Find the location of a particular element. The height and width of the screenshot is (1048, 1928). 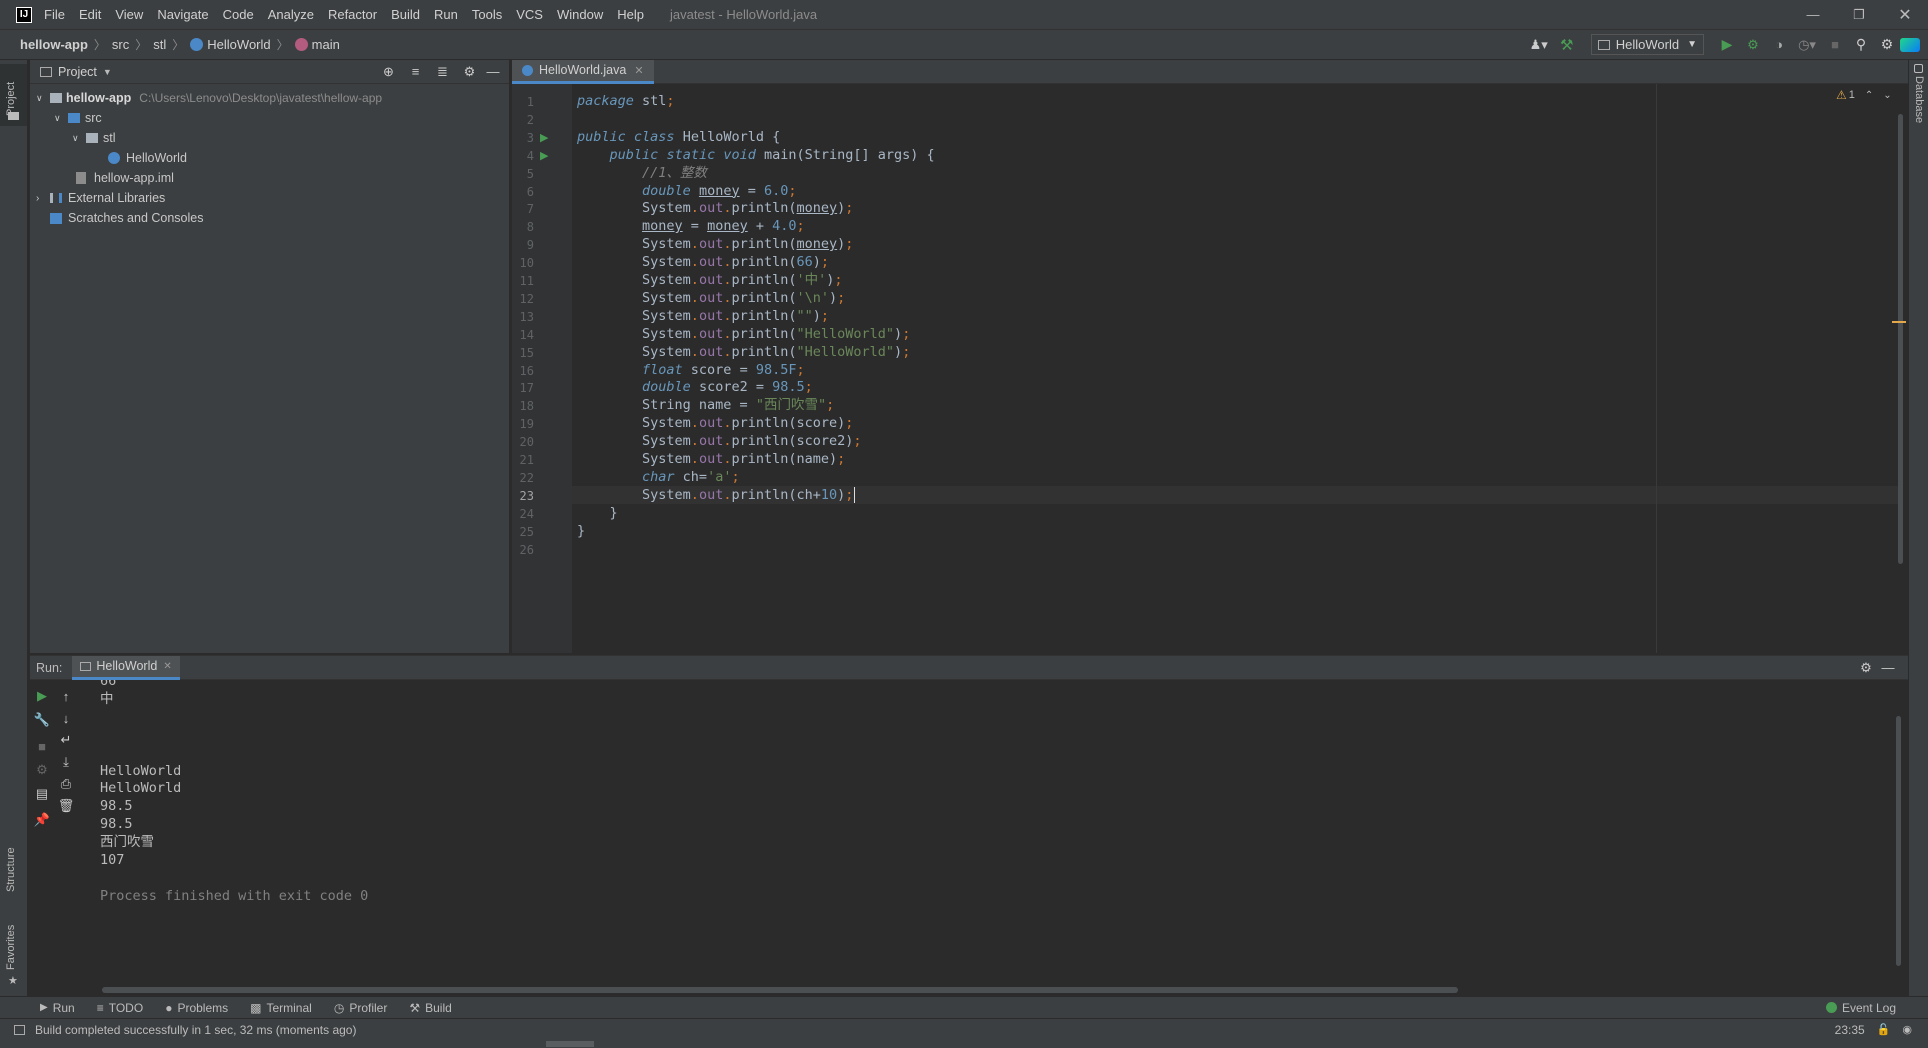

code-line: package stl; is located at coordinates (626, 102).